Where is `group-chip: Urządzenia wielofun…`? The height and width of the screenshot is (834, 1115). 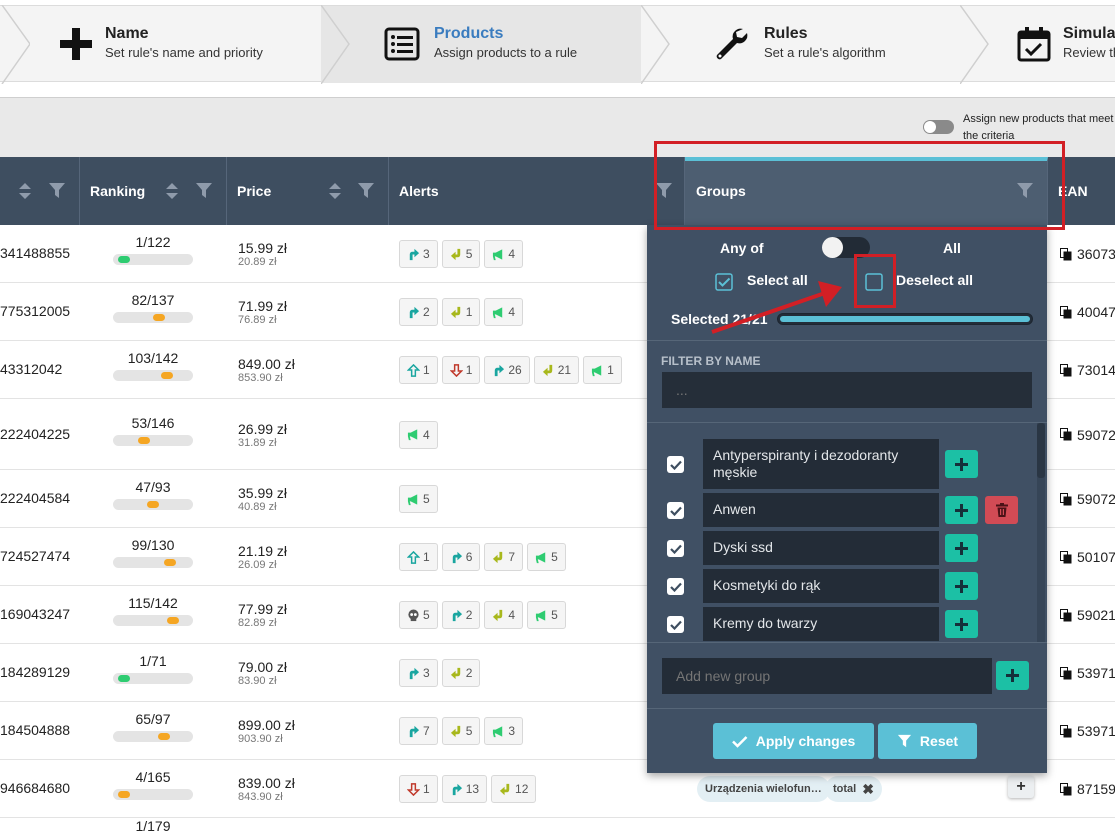 group-chip: Urządzenia wielofun… is located at coordinates (763, 789).